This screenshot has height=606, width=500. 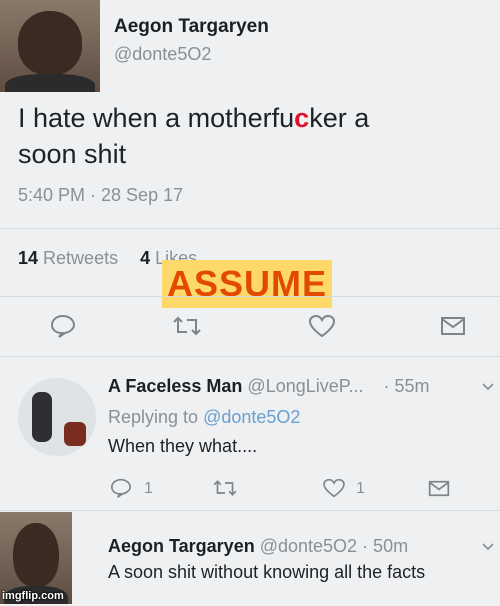 What do you see at coordinates (145, 258) in the screenshot?
I see `likes-count: 4` at bounding box center [145, 258].